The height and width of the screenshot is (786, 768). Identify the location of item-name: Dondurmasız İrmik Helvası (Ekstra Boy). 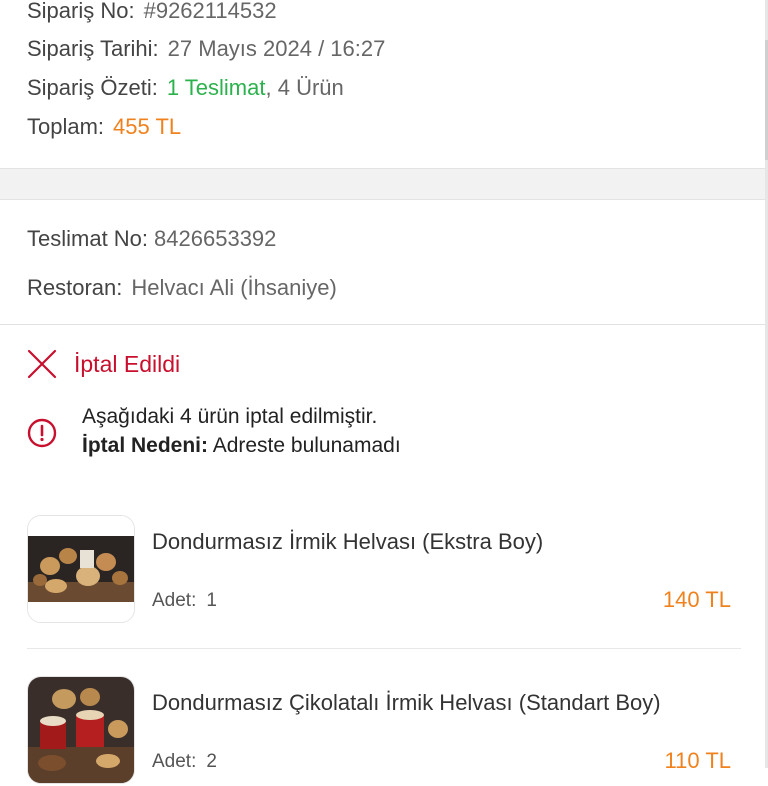
(348, 541).